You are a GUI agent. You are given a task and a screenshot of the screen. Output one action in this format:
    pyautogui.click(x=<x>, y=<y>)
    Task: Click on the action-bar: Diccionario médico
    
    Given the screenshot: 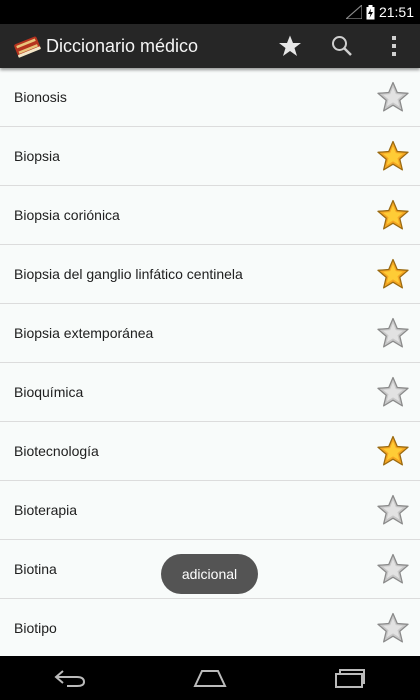 What is the action you would take?
    pyautogui.click(x=210, y=46)
    